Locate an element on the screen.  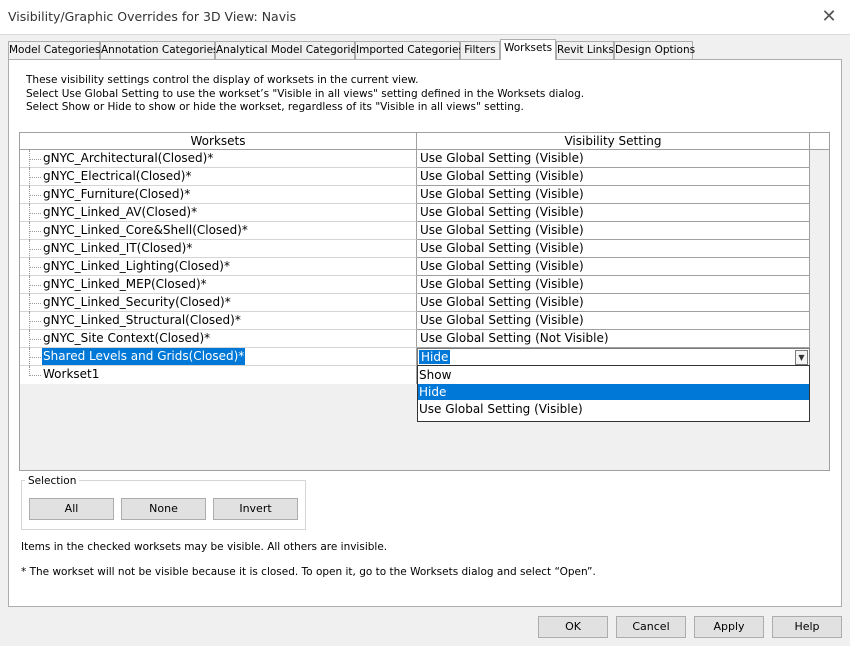
tab-revit-links: Revit Links is located at coordinates (585, 50).